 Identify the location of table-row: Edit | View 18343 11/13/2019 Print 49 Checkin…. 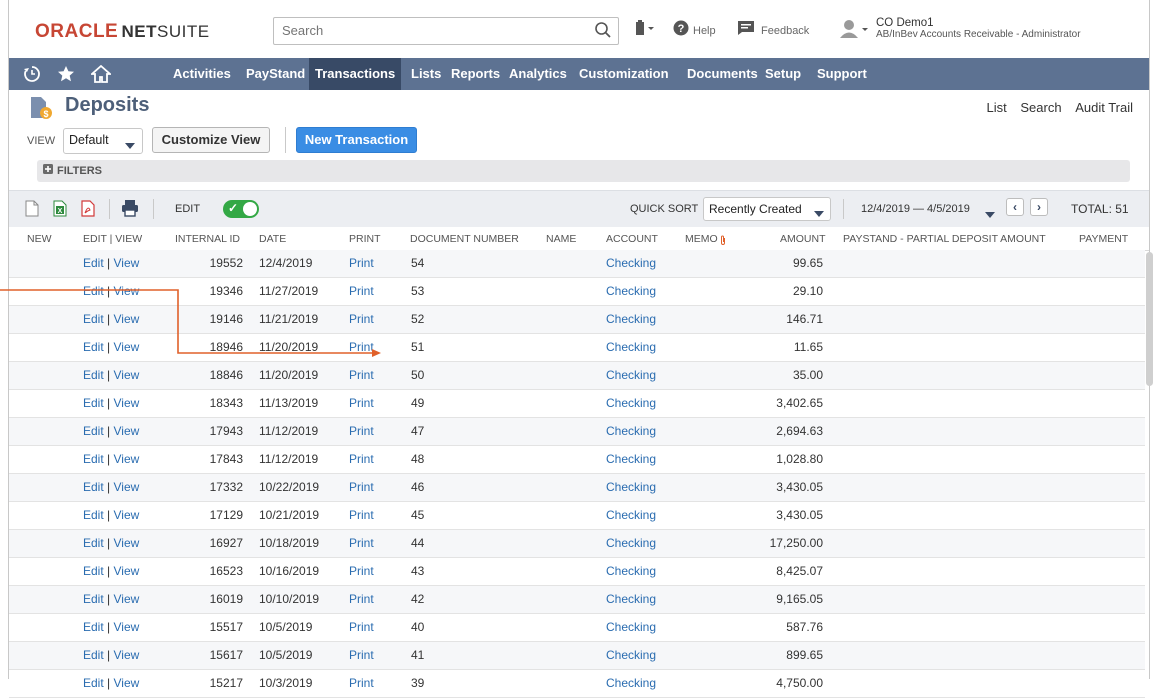
(577, 404).